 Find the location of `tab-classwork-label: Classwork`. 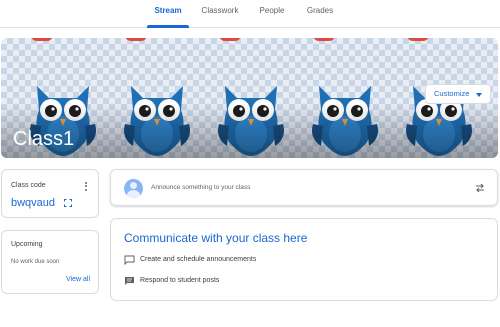

tab-classwork-label: Classwork is located at coordinates (220, 10).